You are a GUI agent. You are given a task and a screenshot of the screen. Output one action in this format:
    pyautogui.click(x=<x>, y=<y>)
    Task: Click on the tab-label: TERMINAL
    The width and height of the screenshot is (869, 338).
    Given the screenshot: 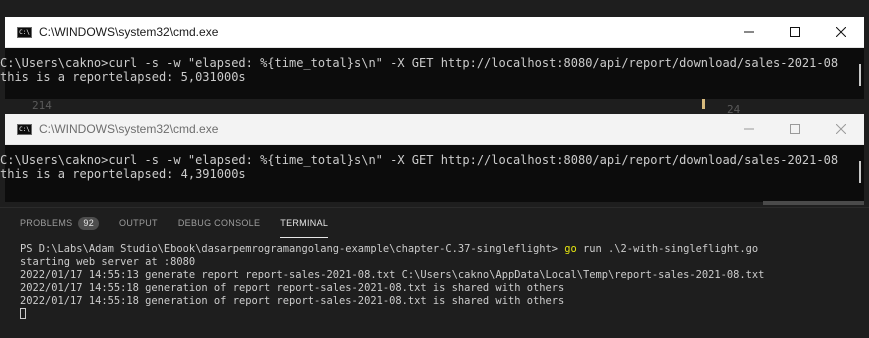 What is the action you would take?
    pyautogui.click(x=304, y=222)
    